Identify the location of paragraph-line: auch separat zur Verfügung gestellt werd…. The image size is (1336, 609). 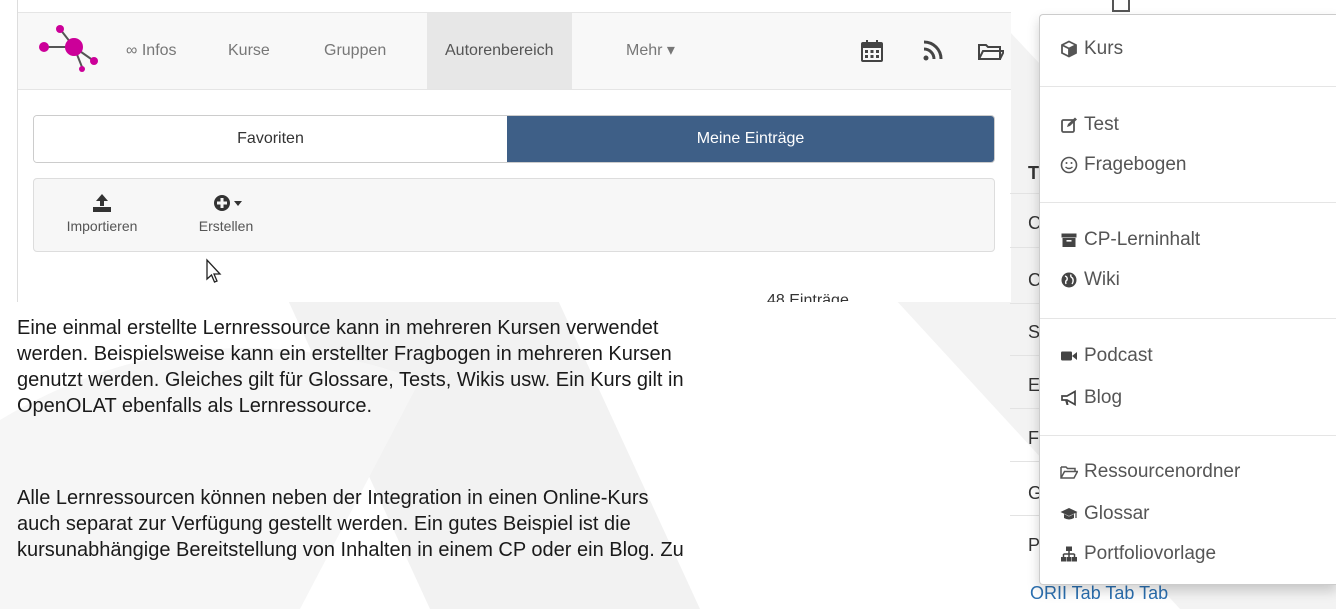
(324, 524).